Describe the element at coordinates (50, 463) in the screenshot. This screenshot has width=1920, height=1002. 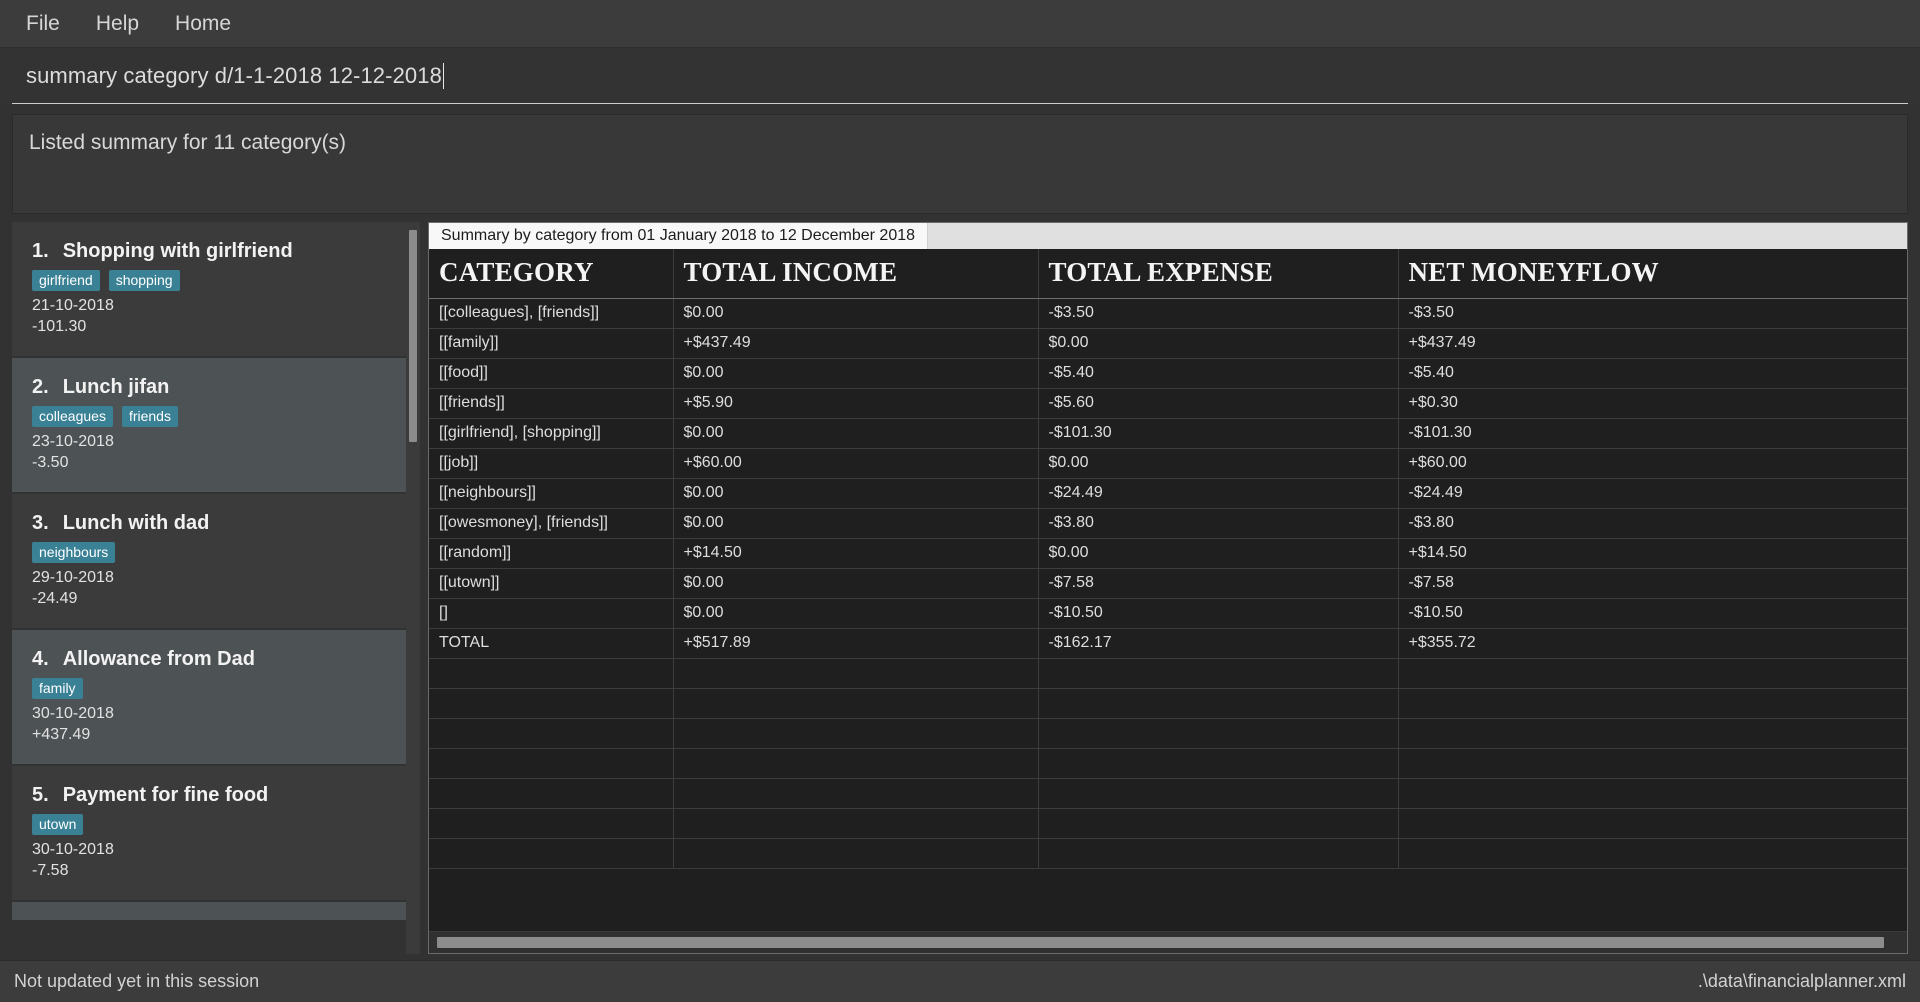
I see `list-item-amount: -3.50` at that location.